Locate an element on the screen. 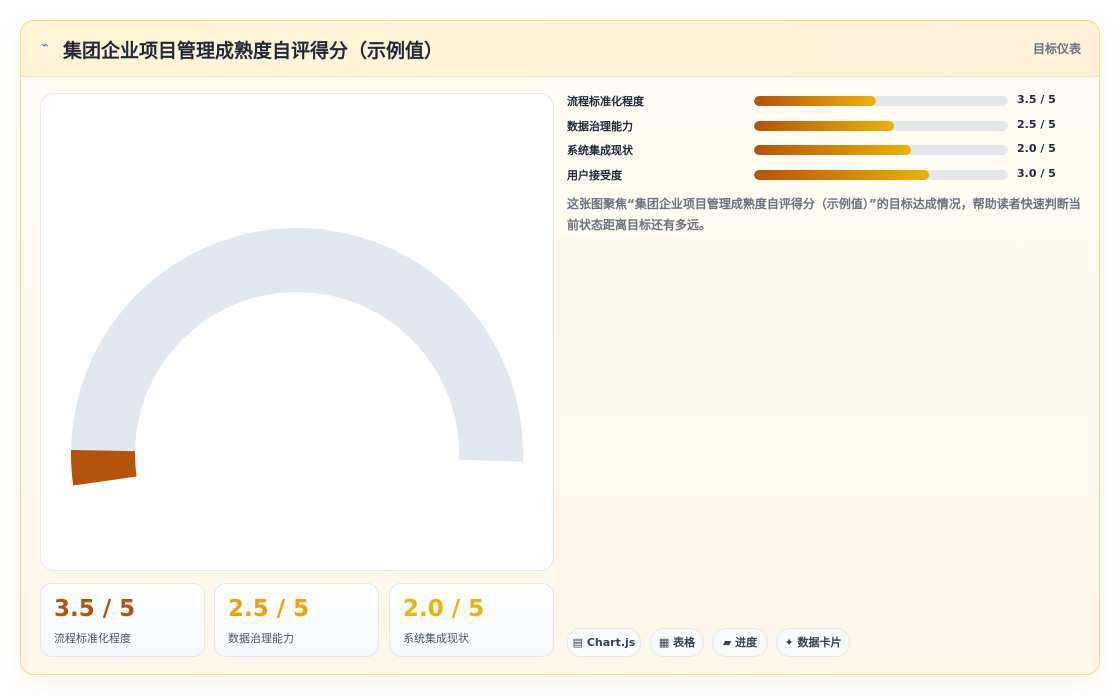 This screenshot has width=1120, height=695. progress-row: 系统集成现状 2.0 / 5 is located at coordinates (827, 154).